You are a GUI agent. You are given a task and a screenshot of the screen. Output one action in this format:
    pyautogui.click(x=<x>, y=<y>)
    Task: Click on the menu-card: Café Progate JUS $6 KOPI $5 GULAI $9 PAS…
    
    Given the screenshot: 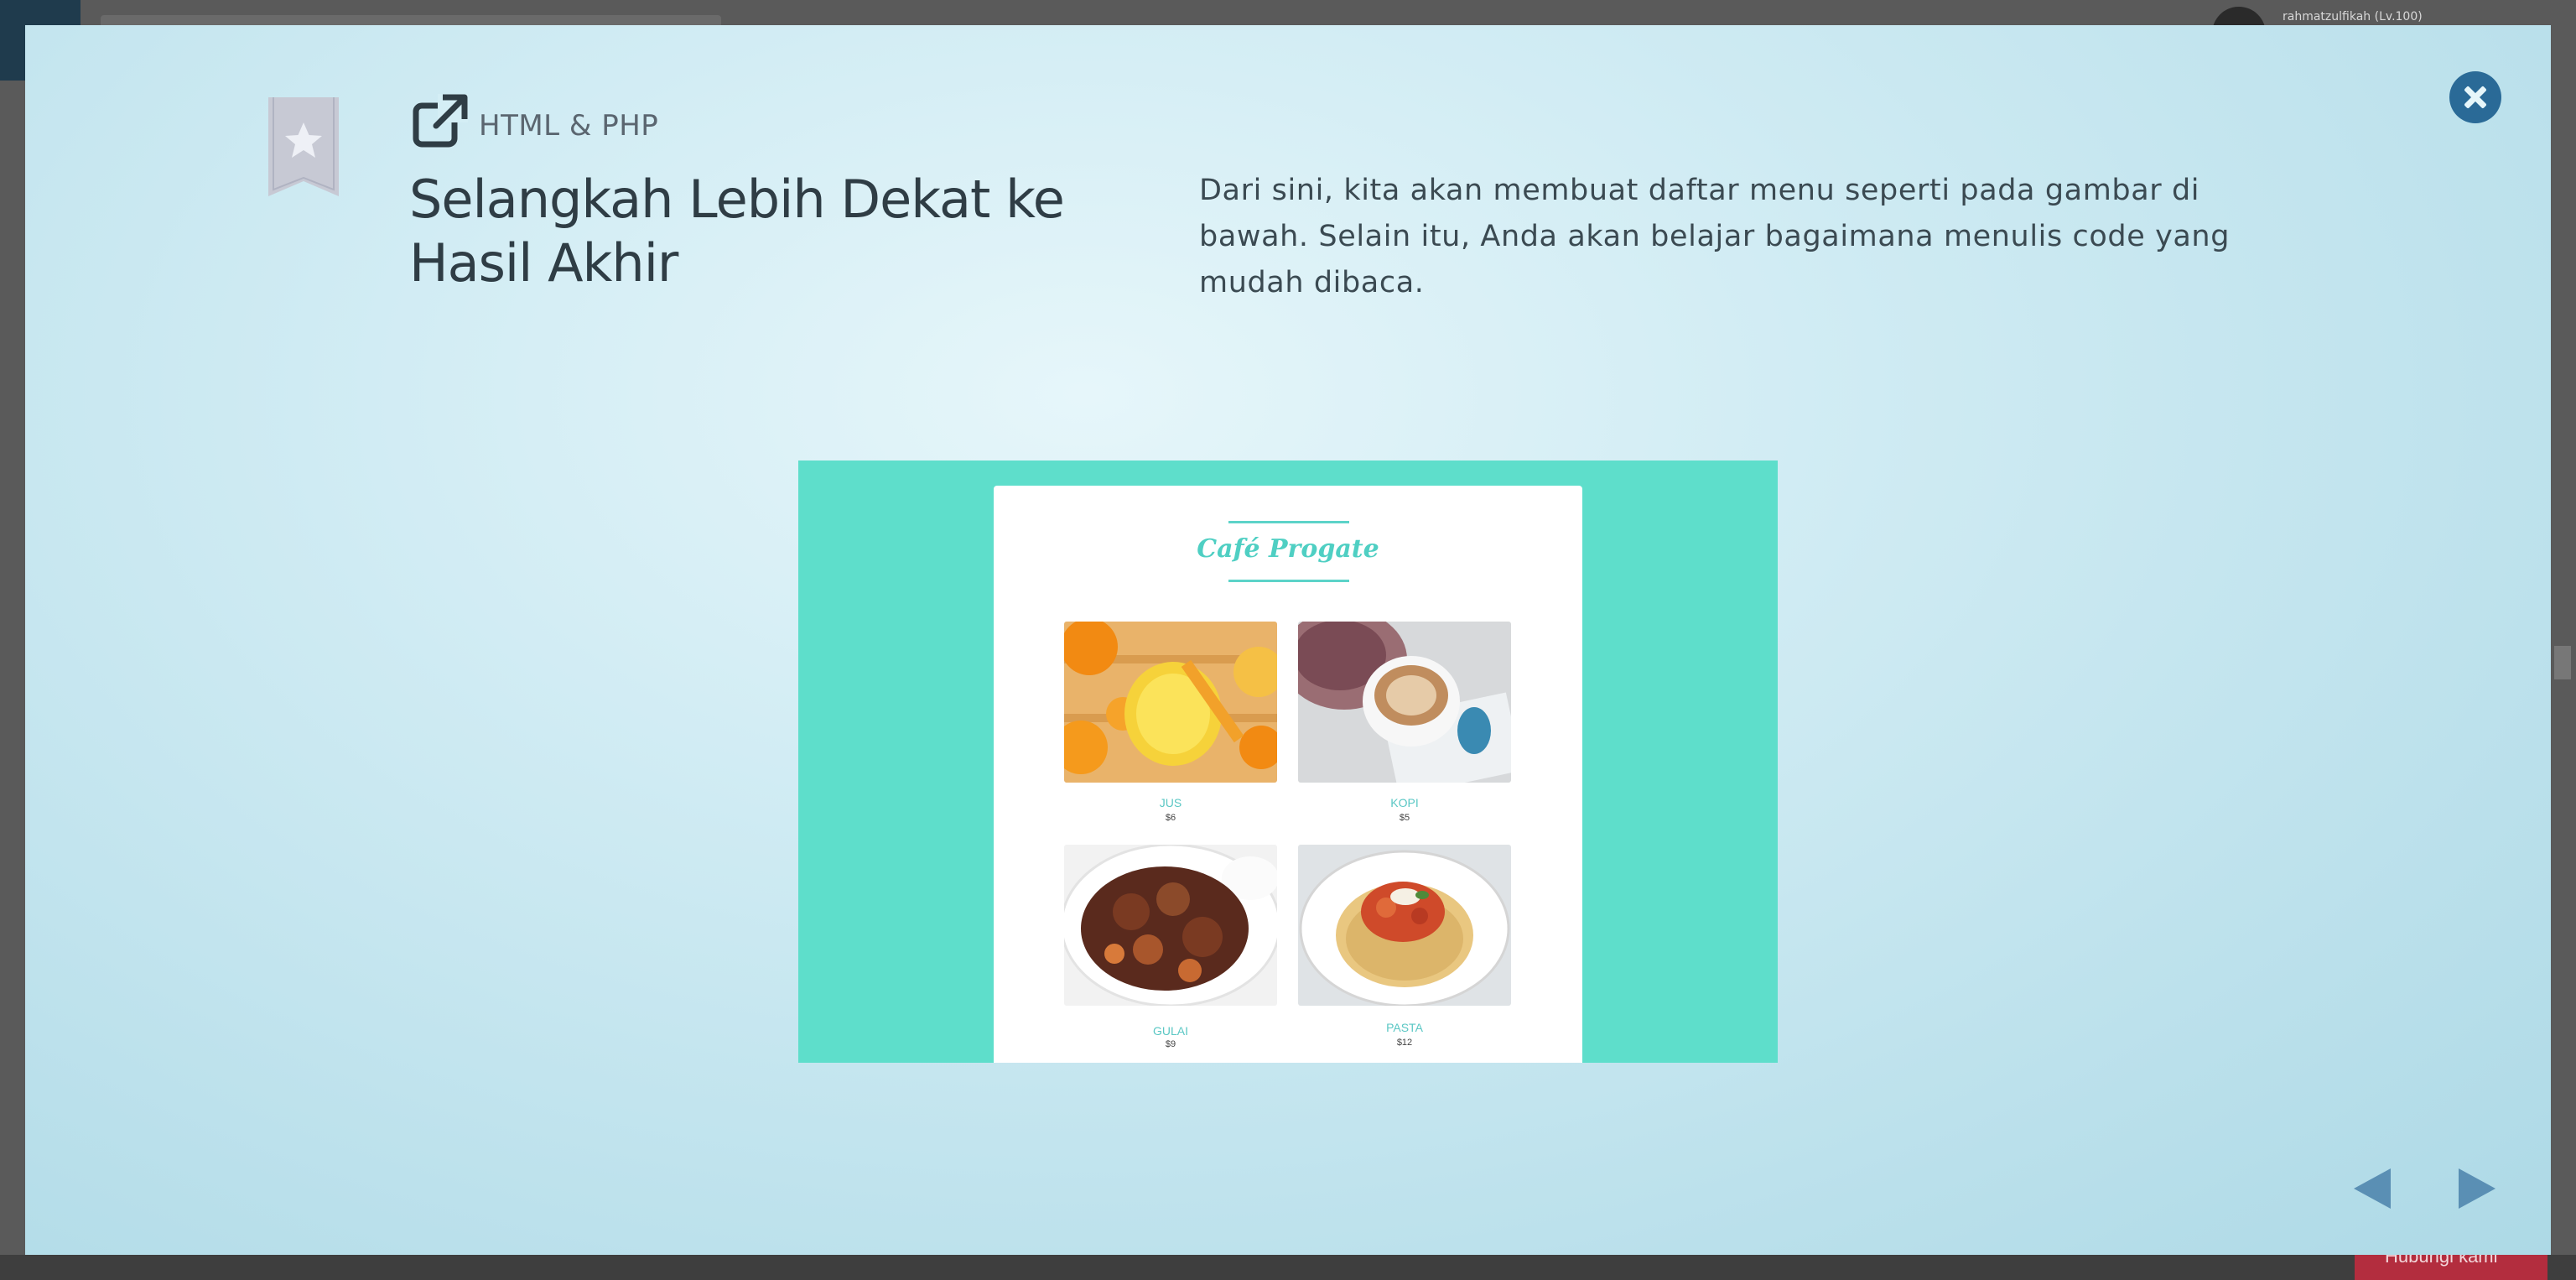 What is the action you would take?
    pyautogui.click(x=1288, y=774)
    